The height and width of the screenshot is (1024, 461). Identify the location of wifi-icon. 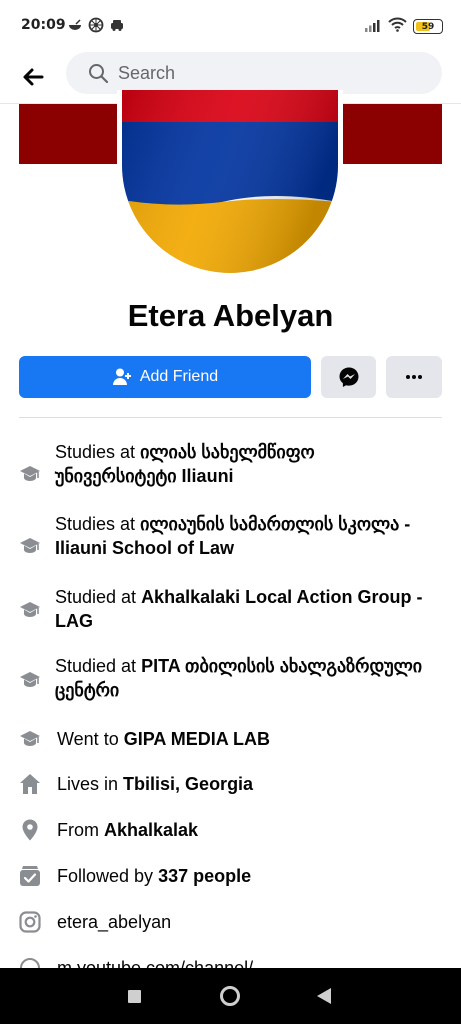
(397, 26).